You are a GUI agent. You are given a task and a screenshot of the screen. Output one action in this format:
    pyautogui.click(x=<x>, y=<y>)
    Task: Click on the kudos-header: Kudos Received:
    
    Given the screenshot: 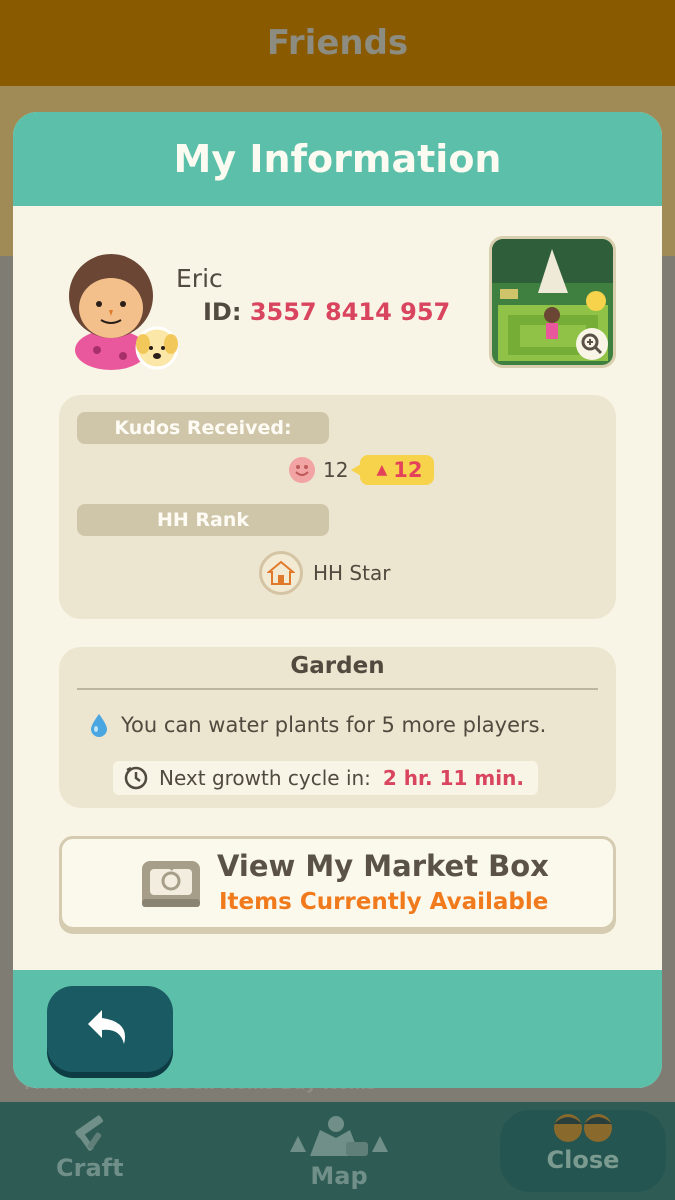 What is the action you would take?
    pyautogui.click(x=203, y=428)
    